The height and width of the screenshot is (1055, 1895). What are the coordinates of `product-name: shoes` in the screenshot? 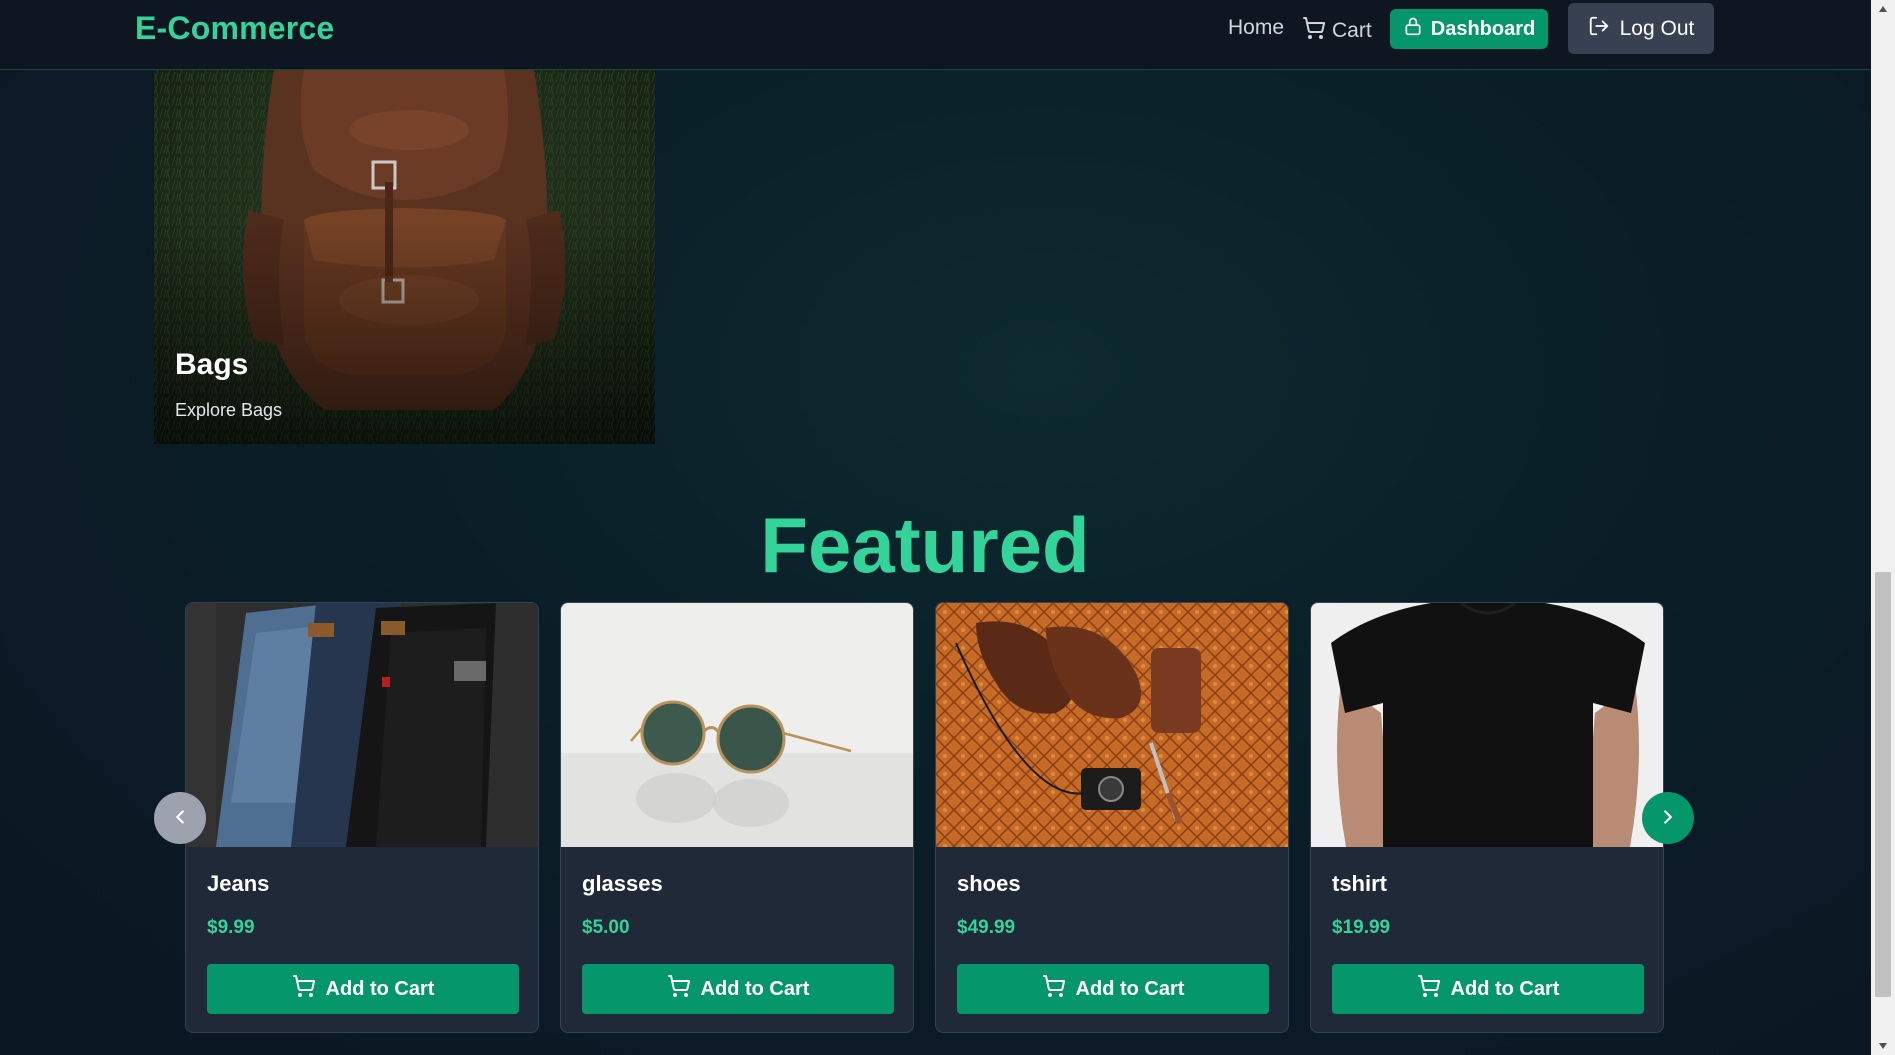 It's located at (989, 883).